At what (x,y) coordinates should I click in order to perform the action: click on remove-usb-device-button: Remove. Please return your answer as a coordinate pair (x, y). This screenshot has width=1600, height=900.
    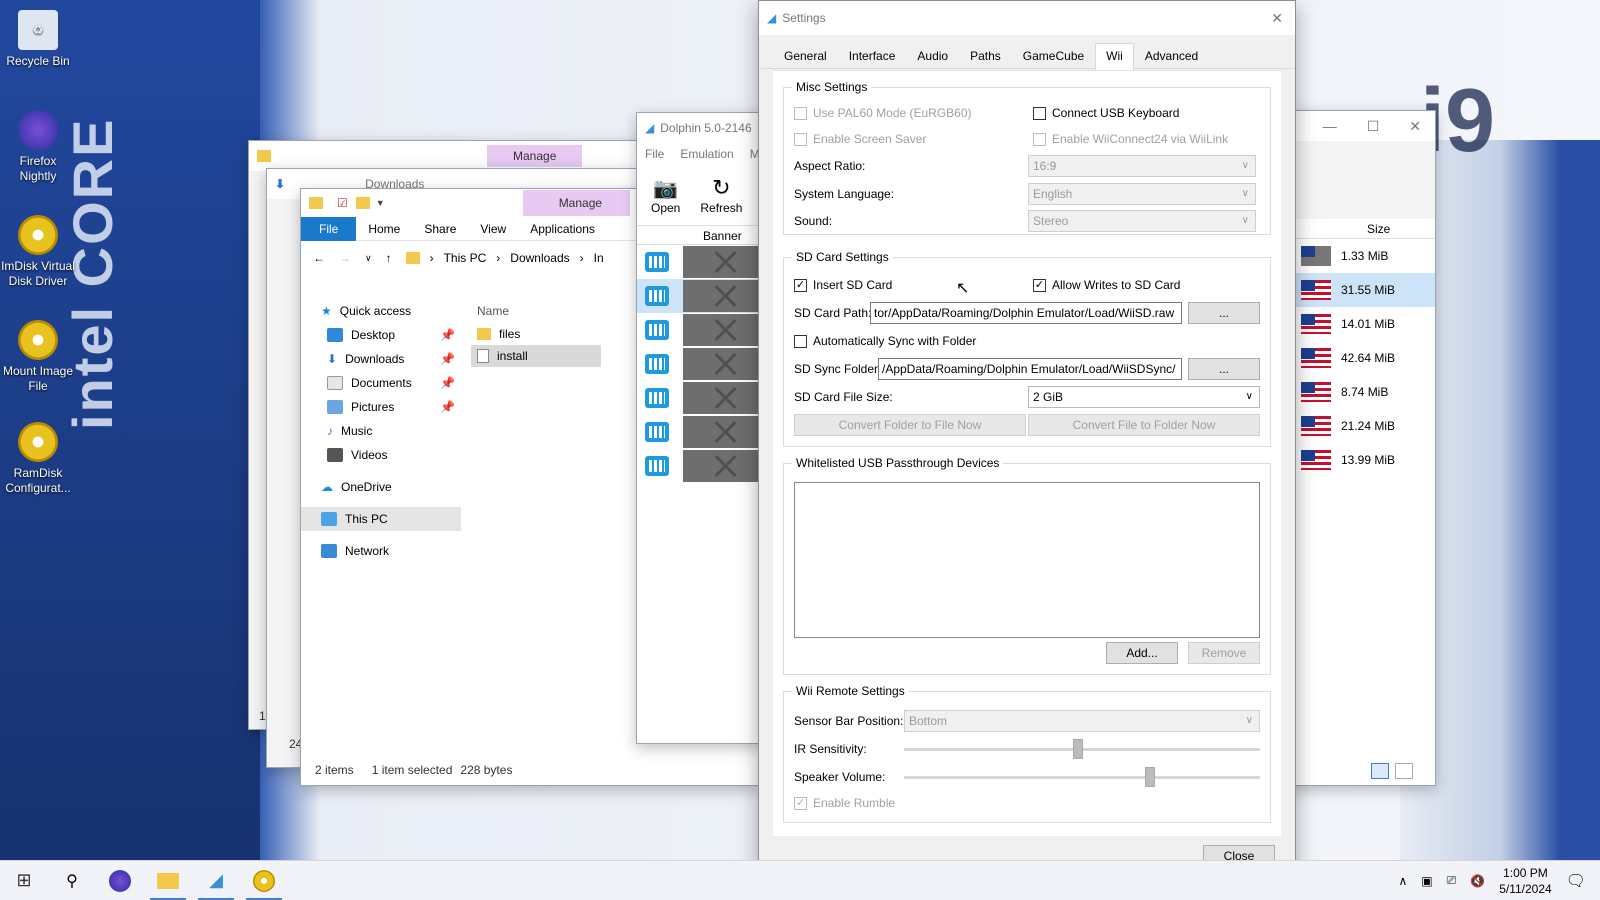
    Looking at the image, I should click on (1224, 653).